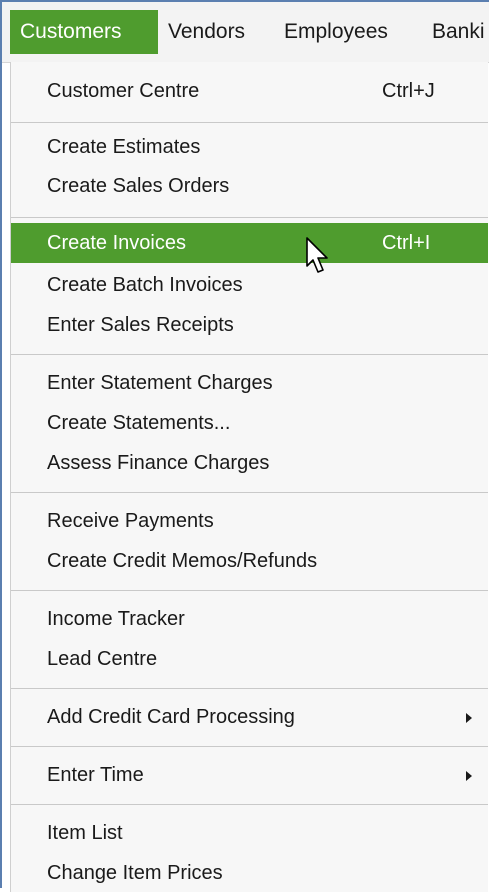 The width and height of the screenshot is (489, 893). I want to click on mouse-pointer-icon, so click(317, 255).